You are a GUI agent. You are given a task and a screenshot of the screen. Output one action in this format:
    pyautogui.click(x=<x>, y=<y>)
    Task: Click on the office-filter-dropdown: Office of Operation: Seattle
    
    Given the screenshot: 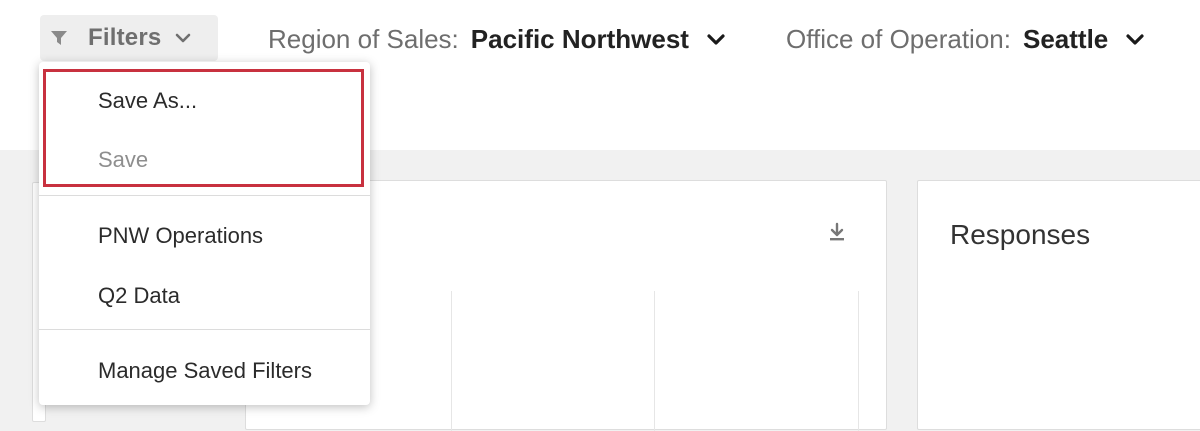 What is the action you would take?
    pyautogui.click(x=965, y=39)
    